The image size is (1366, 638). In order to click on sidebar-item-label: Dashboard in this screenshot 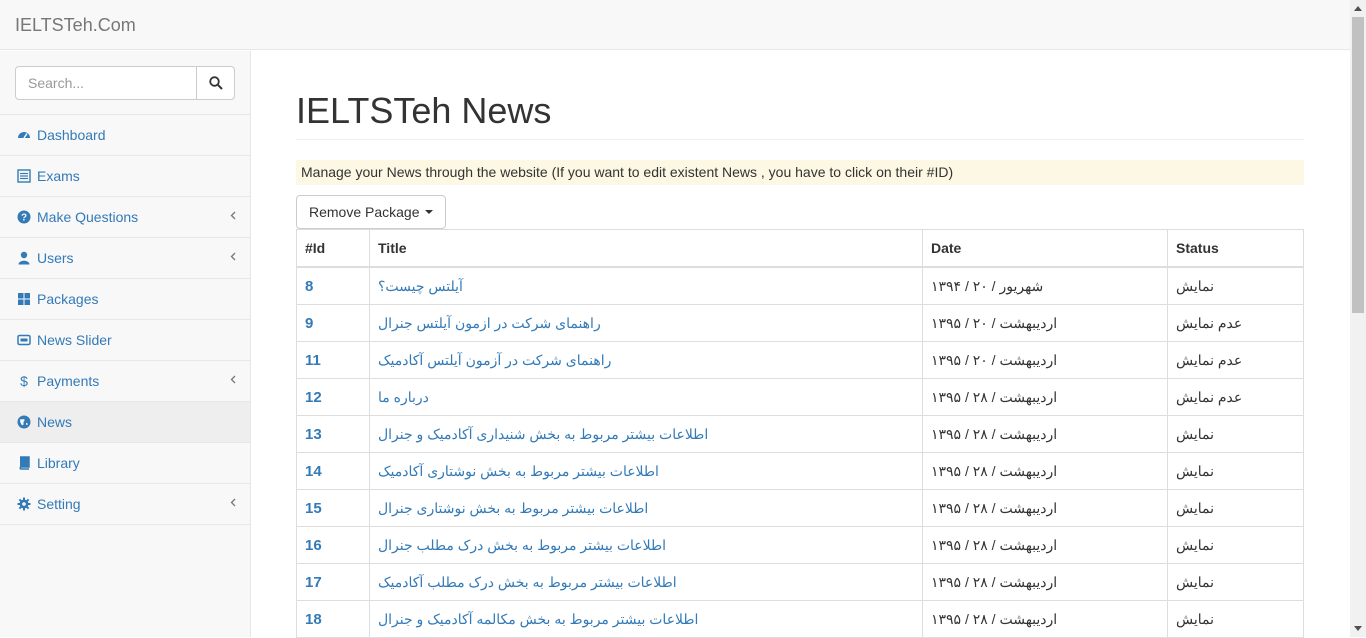, I will do `click(71, 135)`.